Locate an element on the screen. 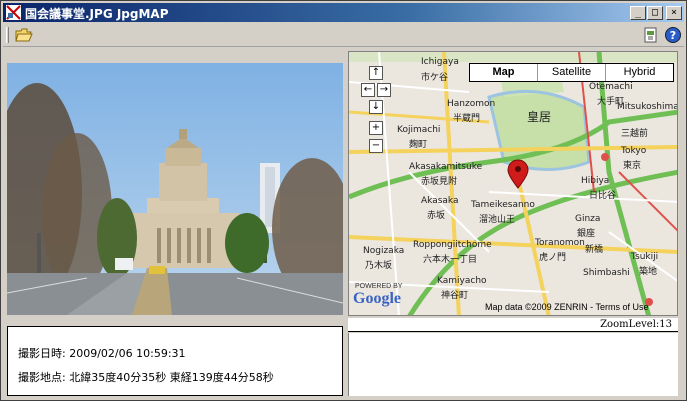 The image size is (687, 401). map-label-ginza: Ginza is located at coordinates (588, 219).